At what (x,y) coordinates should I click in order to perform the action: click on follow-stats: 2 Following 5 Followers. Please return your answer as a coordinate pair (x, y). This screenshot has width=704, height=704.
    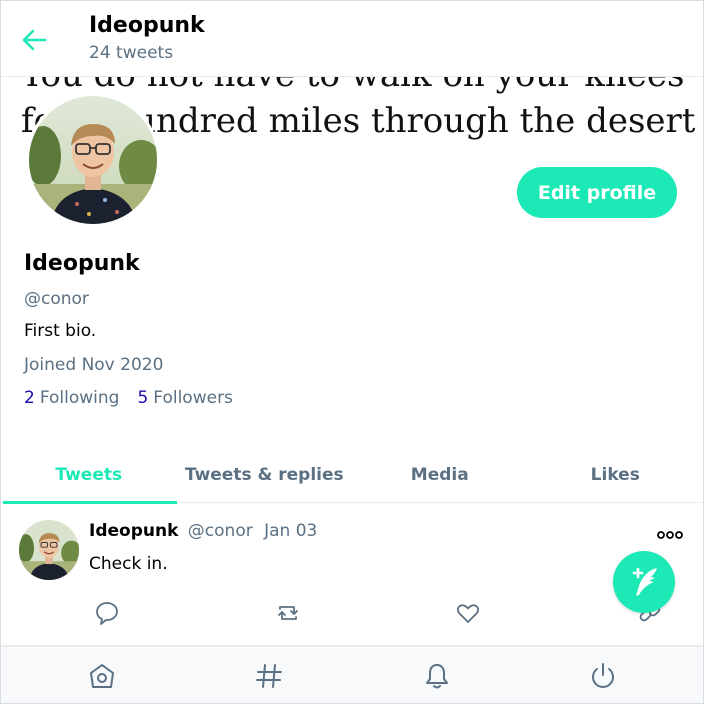
    Looking at the image, I should click on (128, 398).